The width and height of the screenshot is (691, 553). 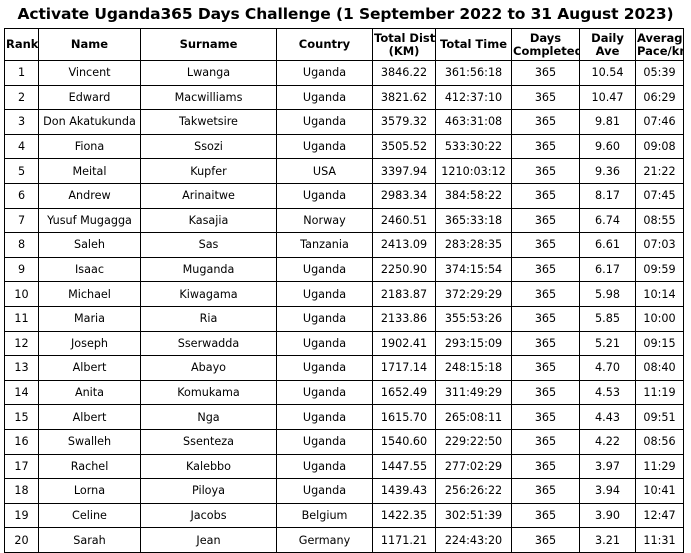 I want to click on cell-time: 374:15:54, so click(x=473, y=269).